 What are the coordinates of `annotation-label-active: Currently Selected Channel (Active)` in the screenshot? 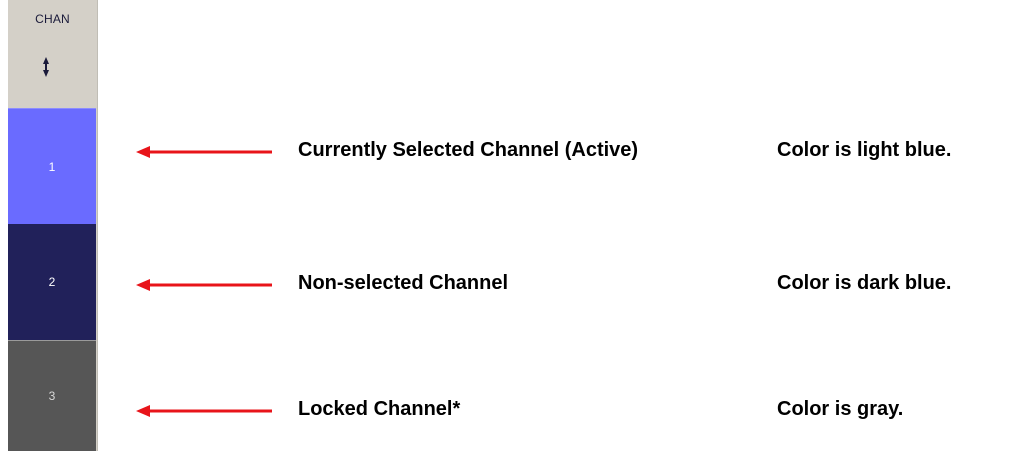 It's located at (468, 150).